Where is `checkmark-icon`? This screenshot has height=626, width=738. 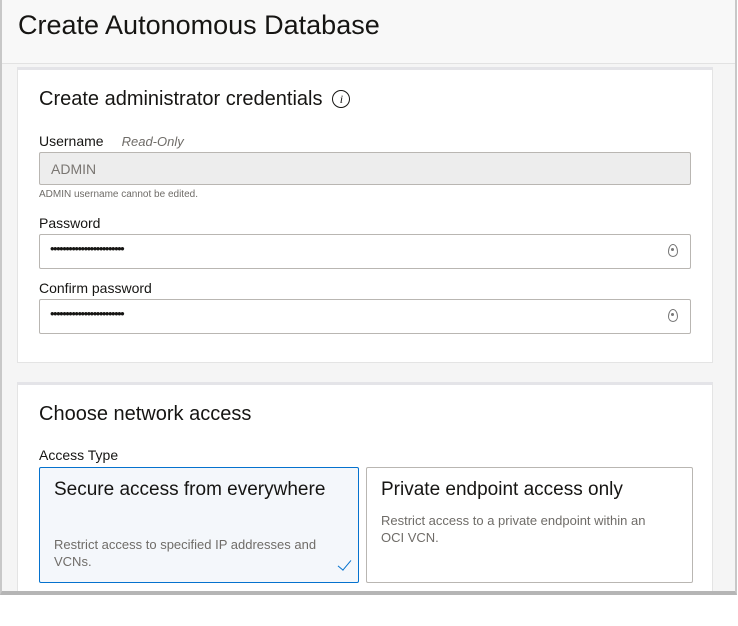
checkmark-icon is located at coordinates (344, 563).